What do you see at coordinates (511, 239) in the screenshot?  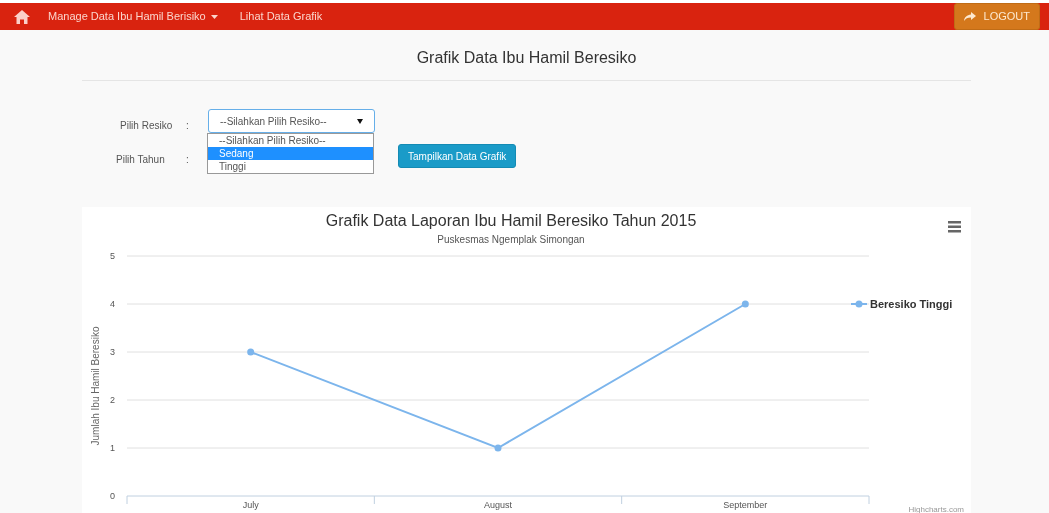 I see `chart-subtitle: Puskesmas Ngemplak Simongan` at bounding box center [511, 239].